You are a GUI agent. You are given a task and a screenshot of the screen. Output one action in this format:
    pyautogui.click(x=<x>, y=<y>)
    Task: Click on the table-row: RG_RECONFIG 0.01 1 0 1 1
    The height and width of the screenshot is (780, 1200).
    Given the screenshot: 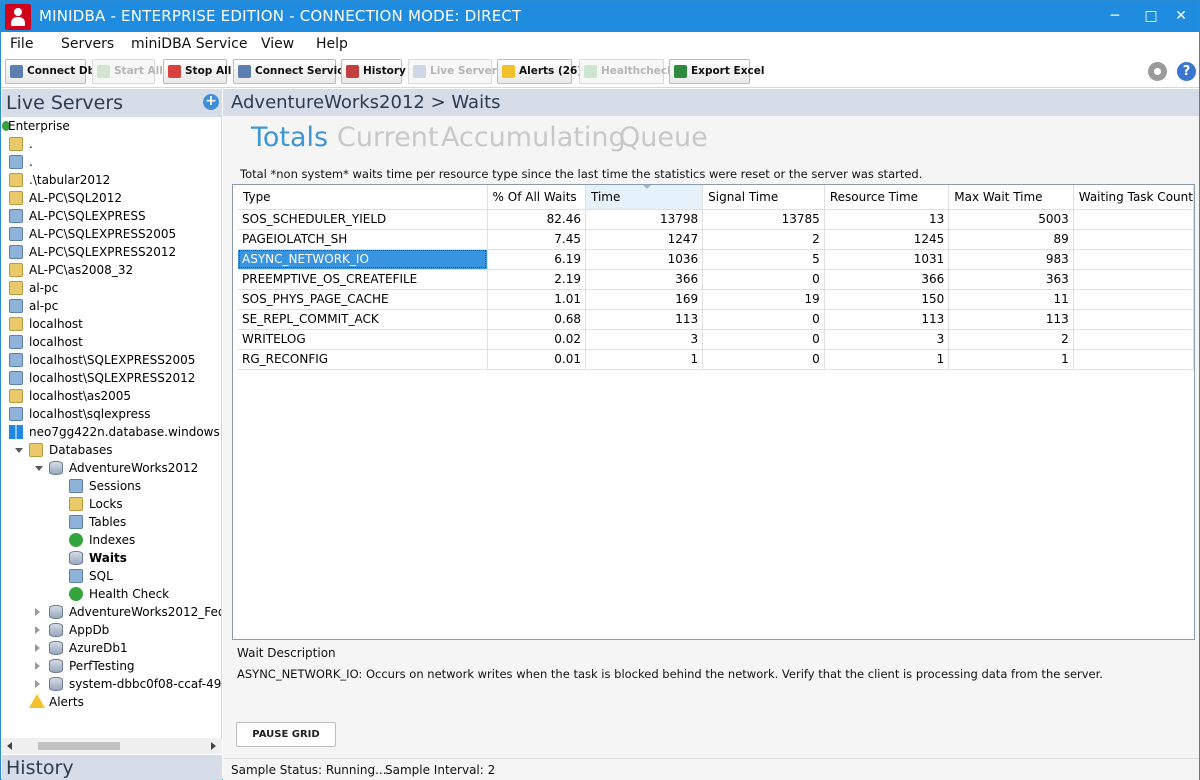 What is the action you would take?
    pyautogui.click(x=716, y=359)
    